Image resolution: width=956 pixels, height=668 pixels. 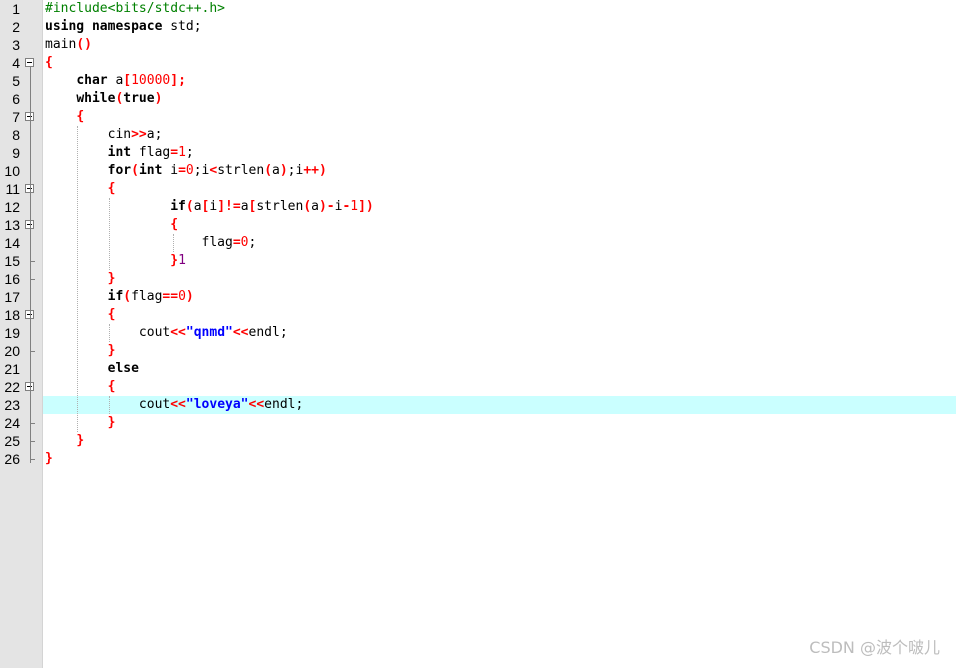 I want to click on code-token: "qnmd", so click(x=209, y=332).